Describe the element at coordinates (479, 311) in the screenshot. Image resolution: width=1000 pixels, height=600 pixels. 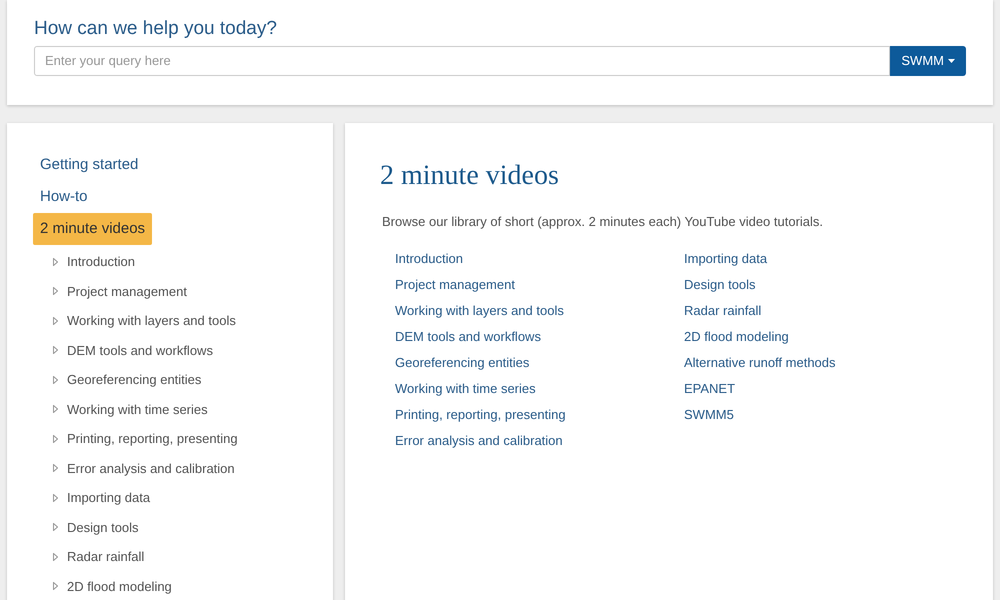
I see `video-link: Working with layers and tools` at that location.